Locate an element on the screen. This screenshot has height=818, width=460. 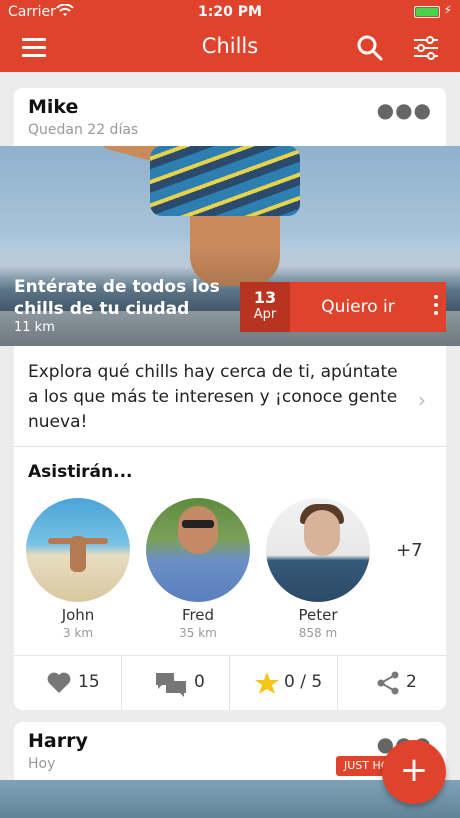
more-options-icon is located at coordinates (436, 307).